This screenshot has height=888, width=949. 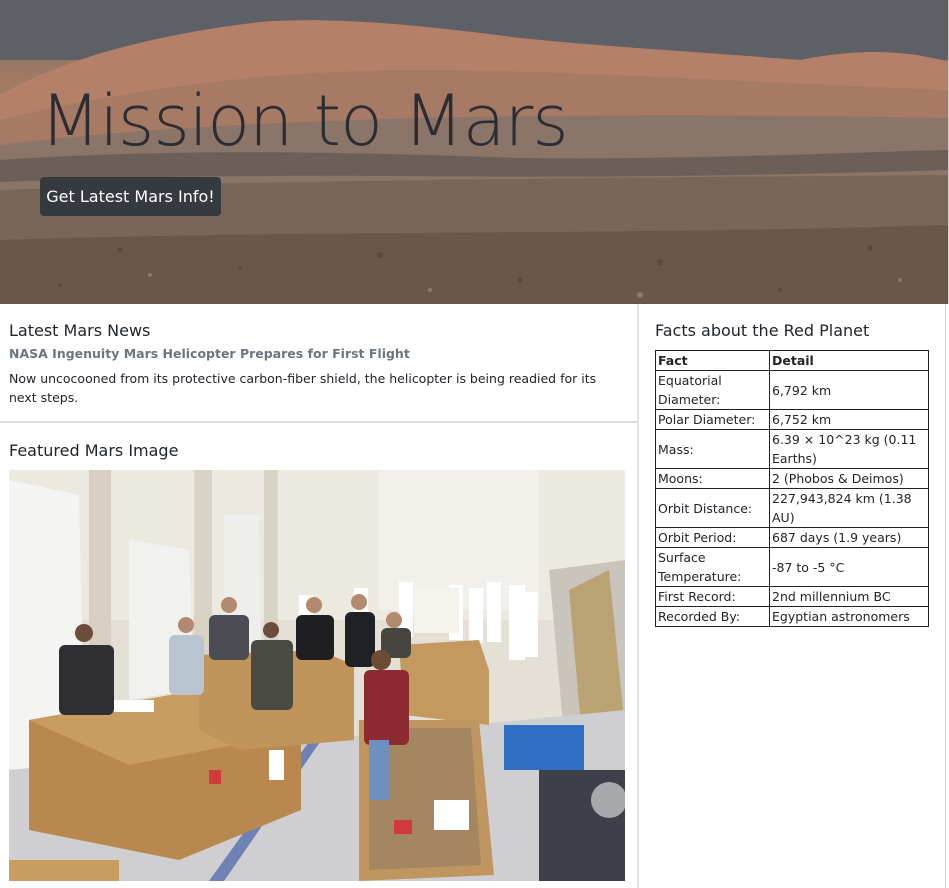 I want to click on fact-value: -87 to -5 °C, so click(x=849, y=567).